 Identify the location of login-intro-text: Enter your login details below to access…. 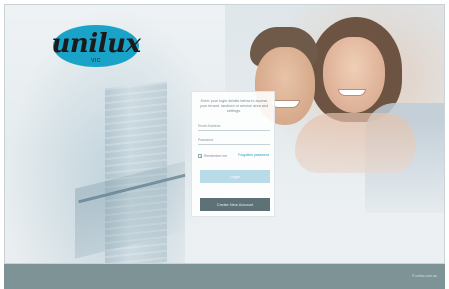
(234, 106).